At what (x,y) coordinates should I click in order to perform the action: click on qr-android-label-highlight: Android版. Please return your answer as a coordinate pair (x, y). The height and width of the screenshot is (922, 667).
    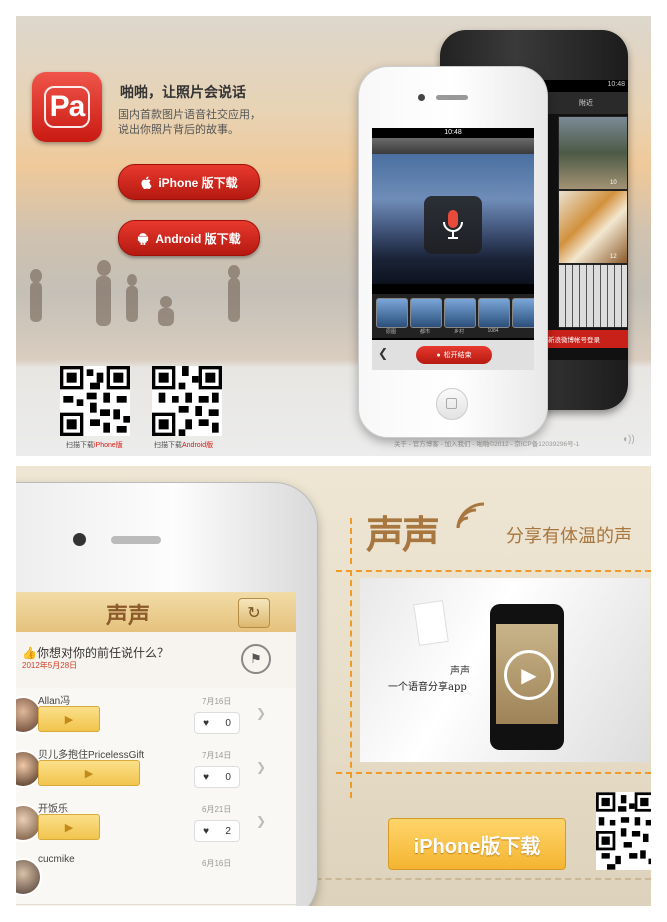
    Looking at the image, I should click on (198, 445).